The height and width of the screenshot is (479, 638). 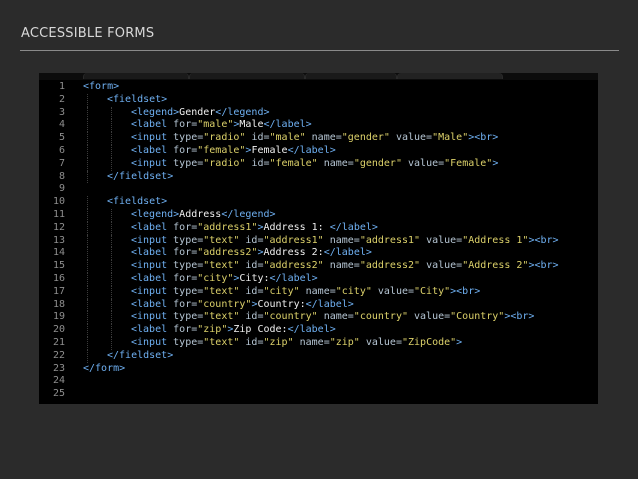 I want to click on code-token-text: Gender, so click(x=197, y=112).